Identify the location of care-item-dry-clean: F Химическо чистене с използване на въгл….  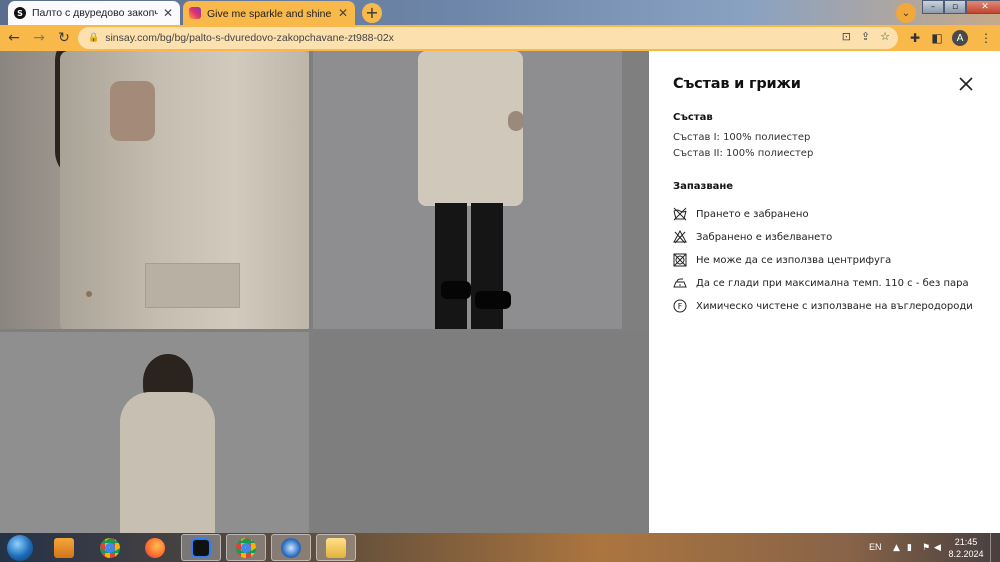
(823, 306).